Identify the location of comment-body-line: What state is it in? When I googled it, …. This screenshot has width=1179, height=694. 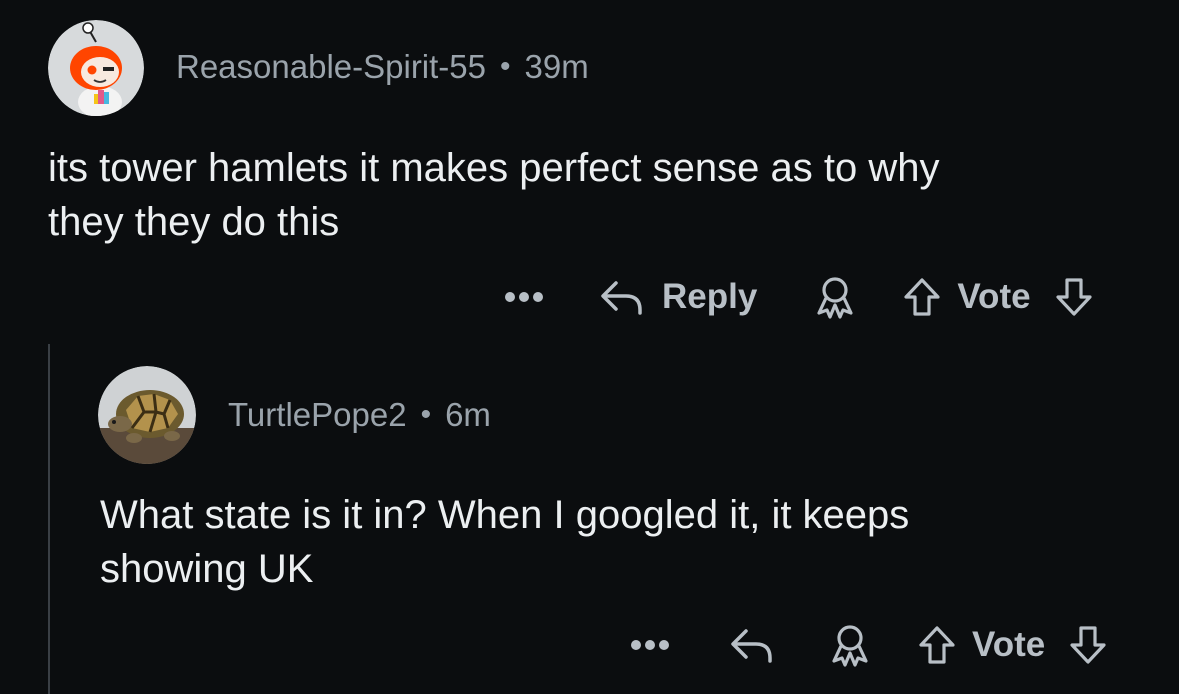
(505, 515).